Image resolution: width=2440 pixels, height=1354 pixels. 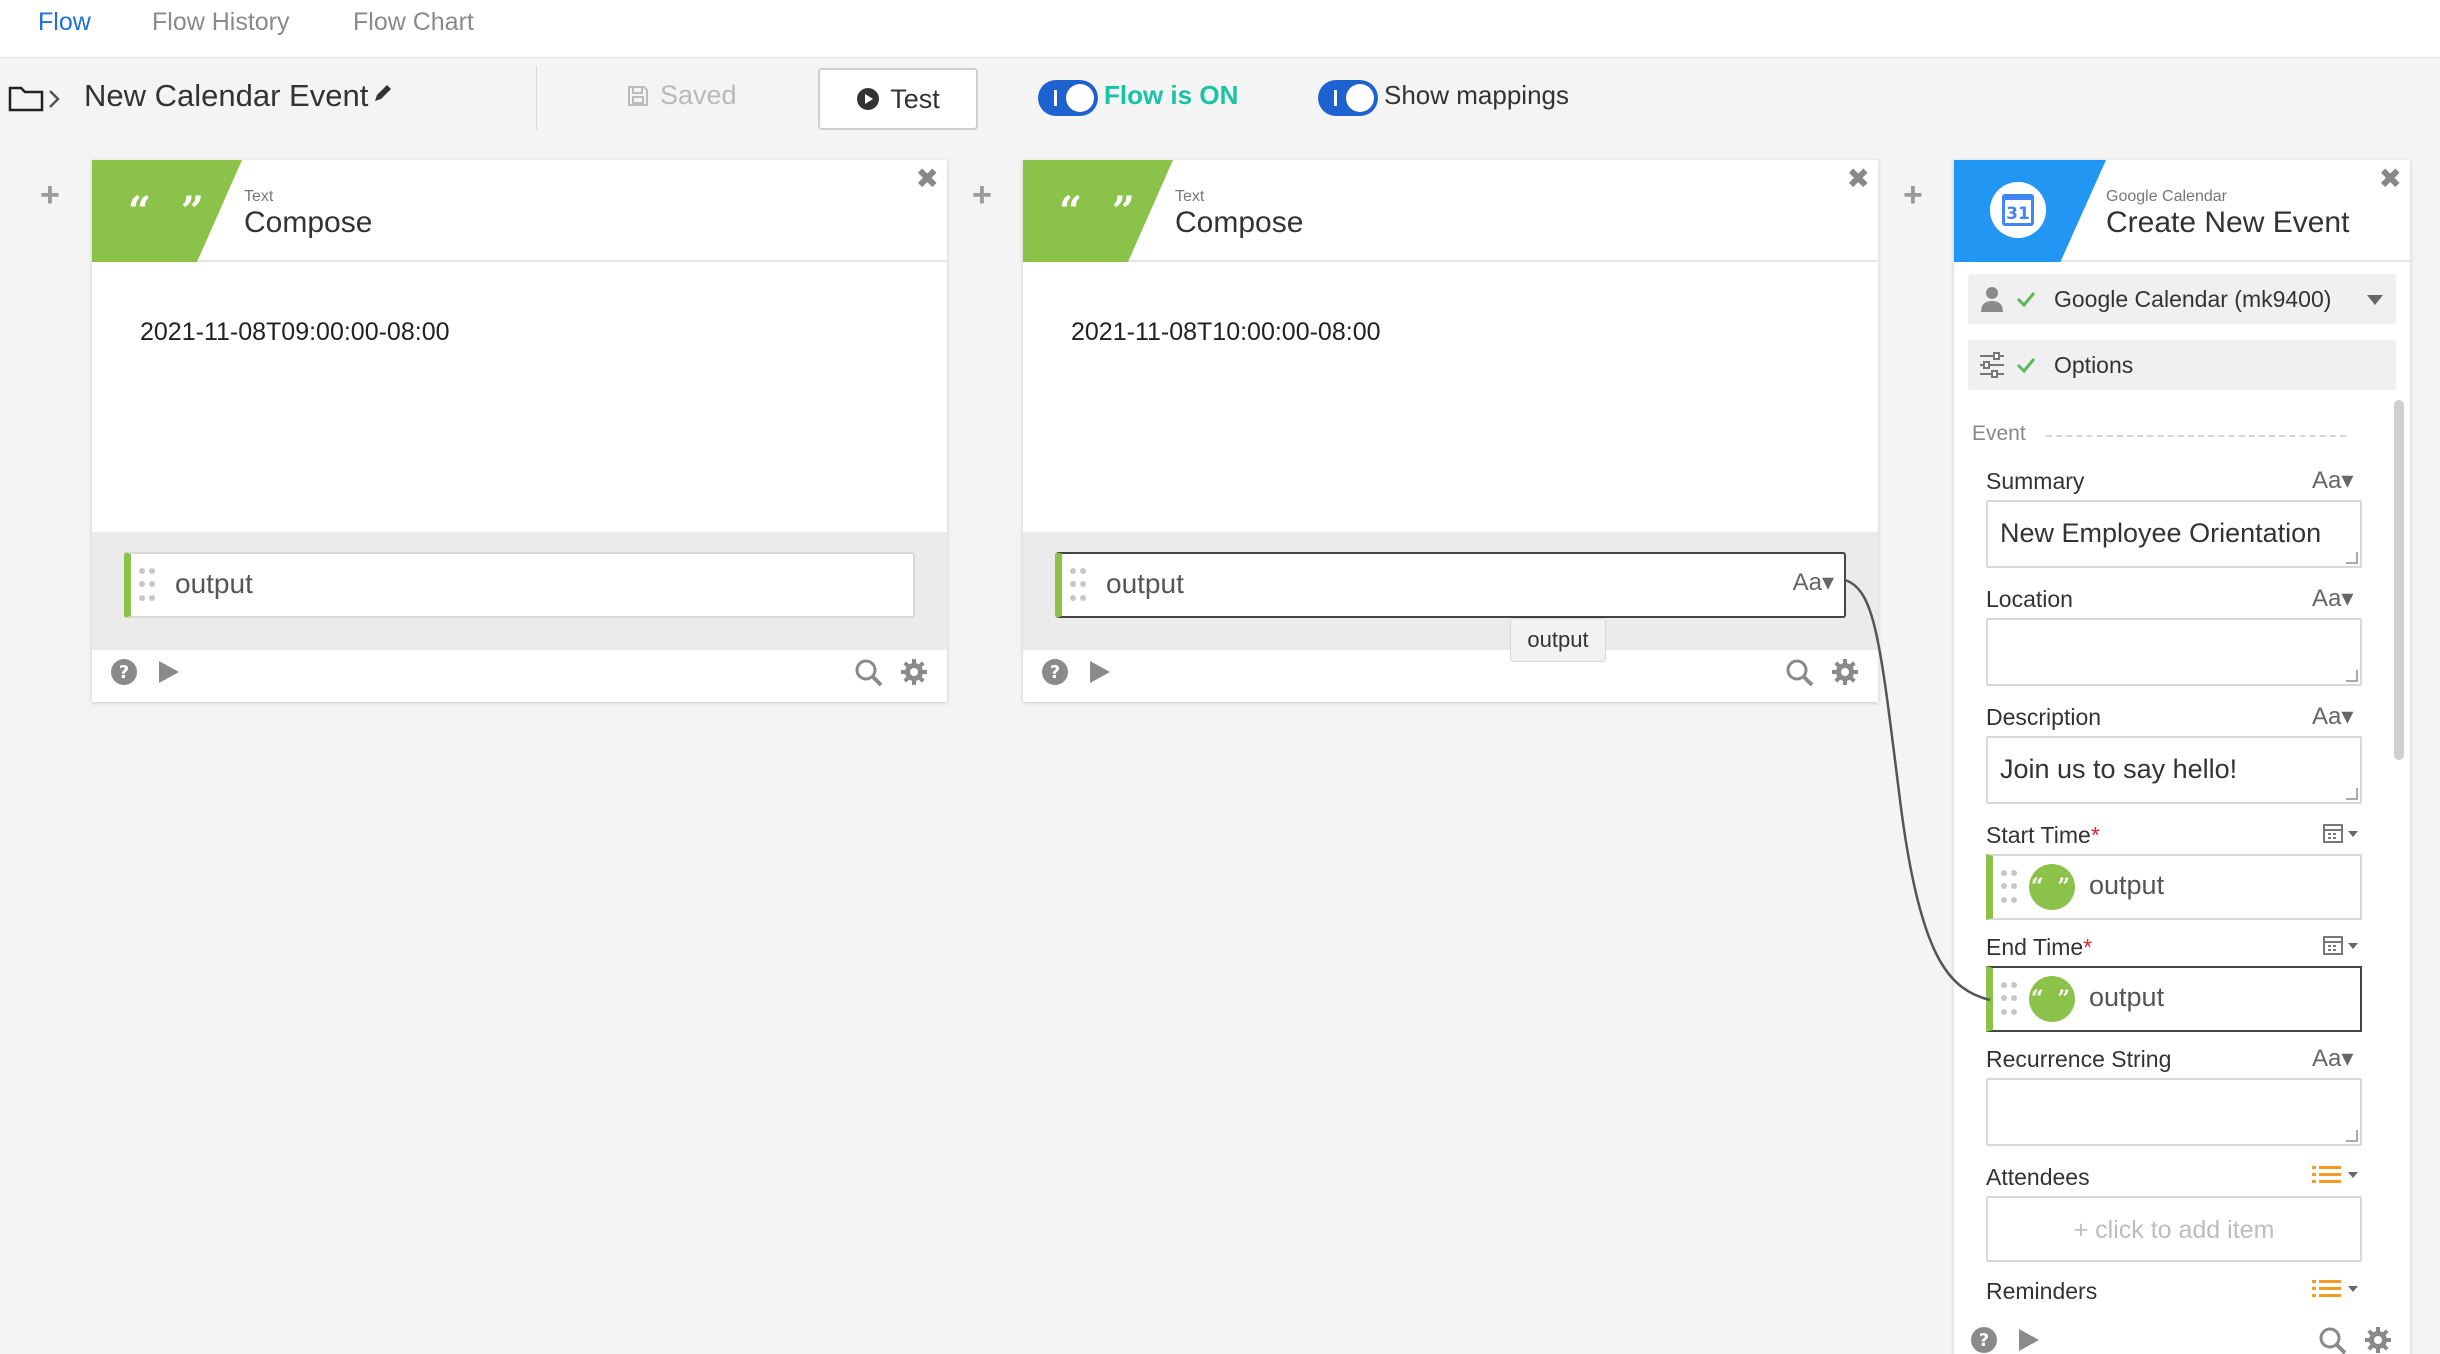 I want to click on mapping-connector-line, so click(x=1917, y=790).